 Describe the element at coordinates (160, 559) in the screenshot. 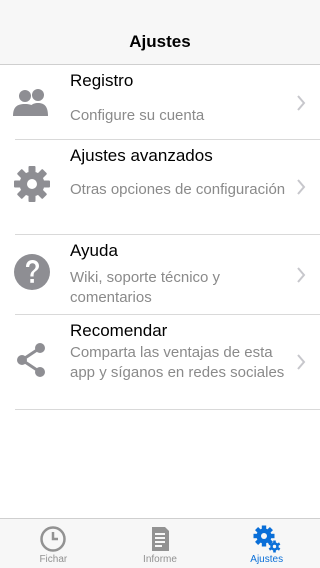

I see `tab-label: Informe` at that location.